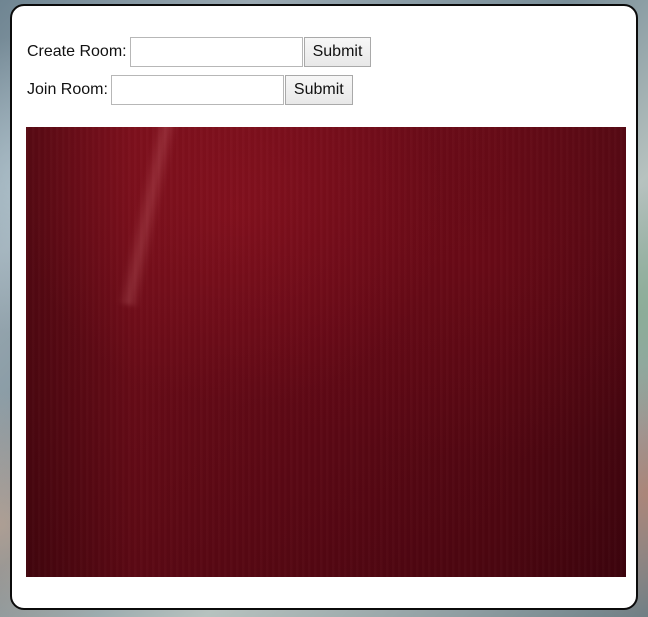  Describe the element at coordinates (197, 90) in the screenshot. I see `join-room-input` at that location.